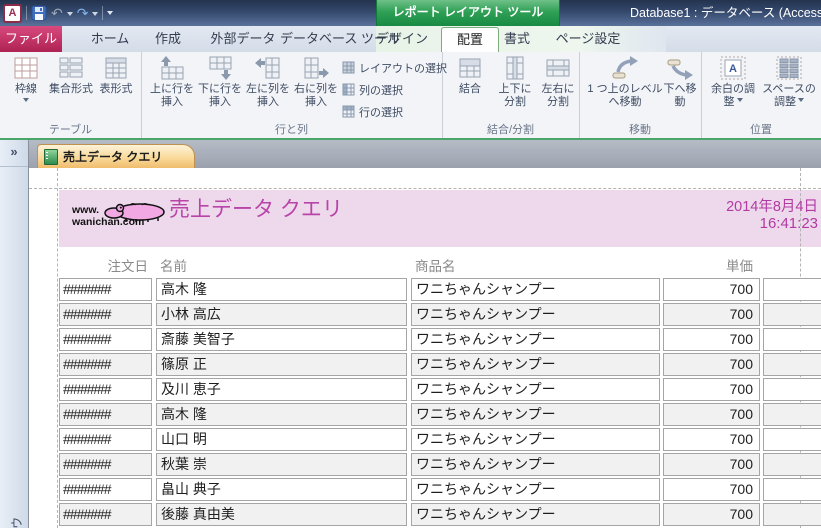 The image size is (821, 528). I want to click on merge-button: 結合, so click(470, 75).